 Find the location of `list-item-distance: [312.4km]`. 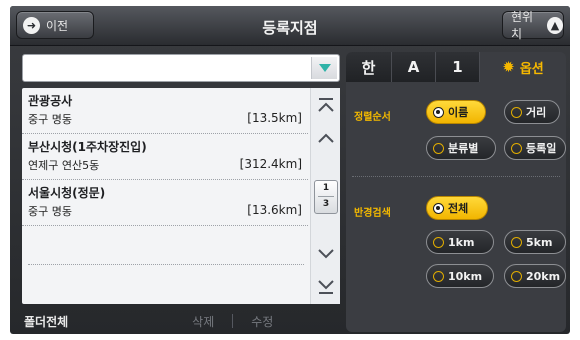

list-item-distance: [312.4km] is located at coordinates (270, 164).